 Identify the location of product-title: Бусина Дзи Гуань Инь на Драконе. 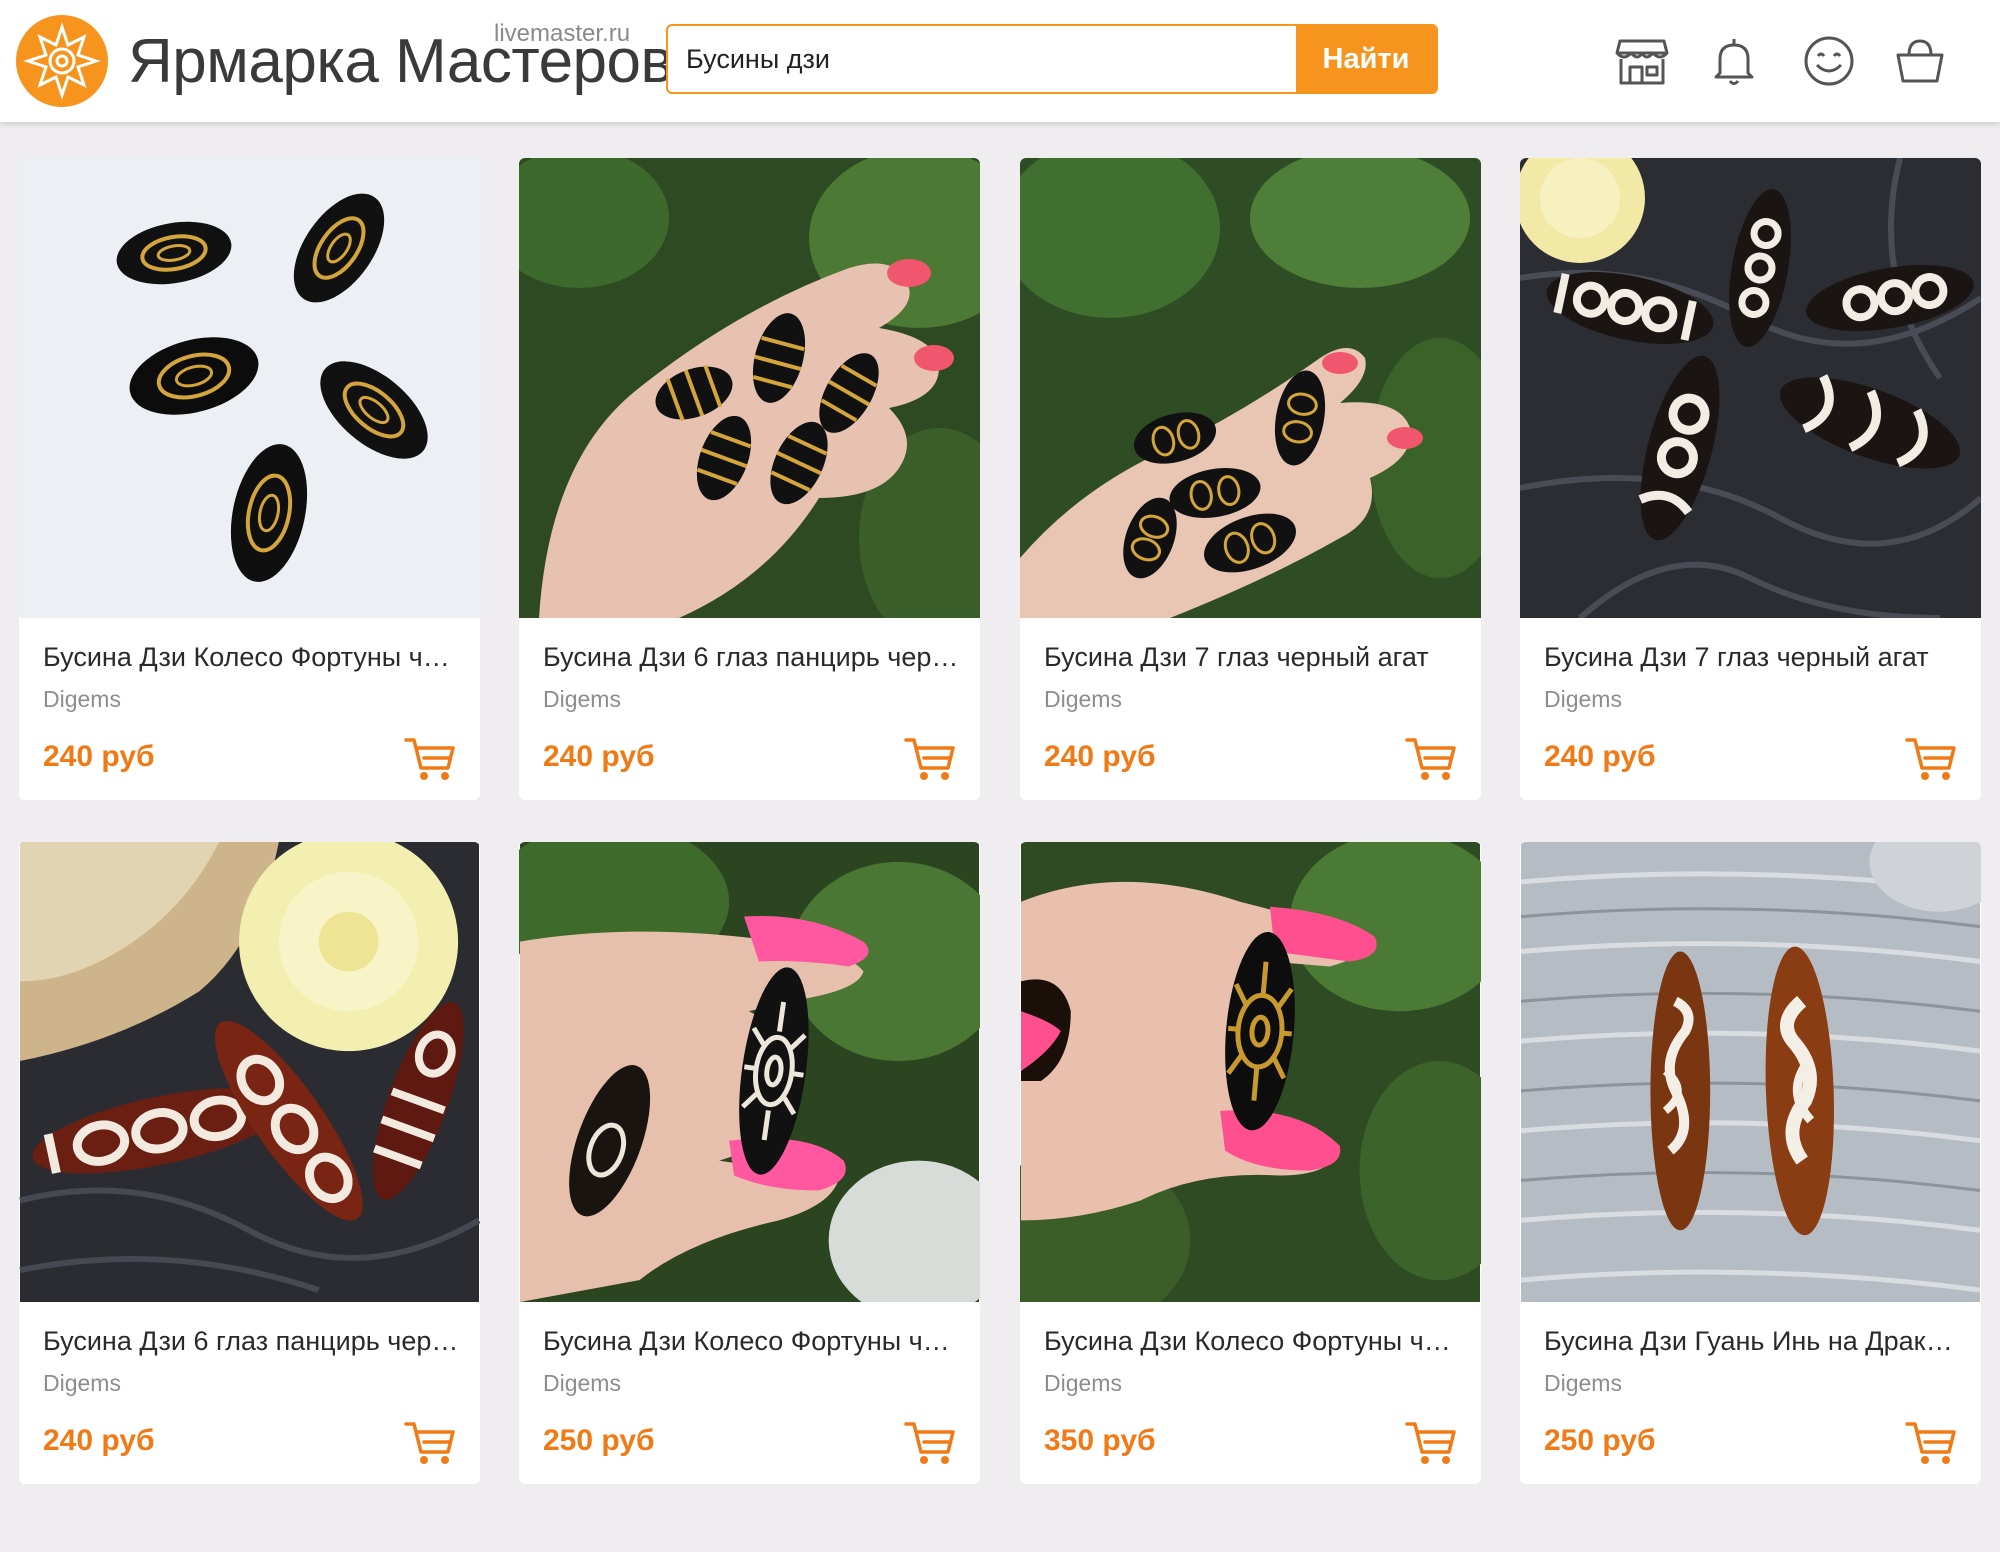
(1753, 1341).